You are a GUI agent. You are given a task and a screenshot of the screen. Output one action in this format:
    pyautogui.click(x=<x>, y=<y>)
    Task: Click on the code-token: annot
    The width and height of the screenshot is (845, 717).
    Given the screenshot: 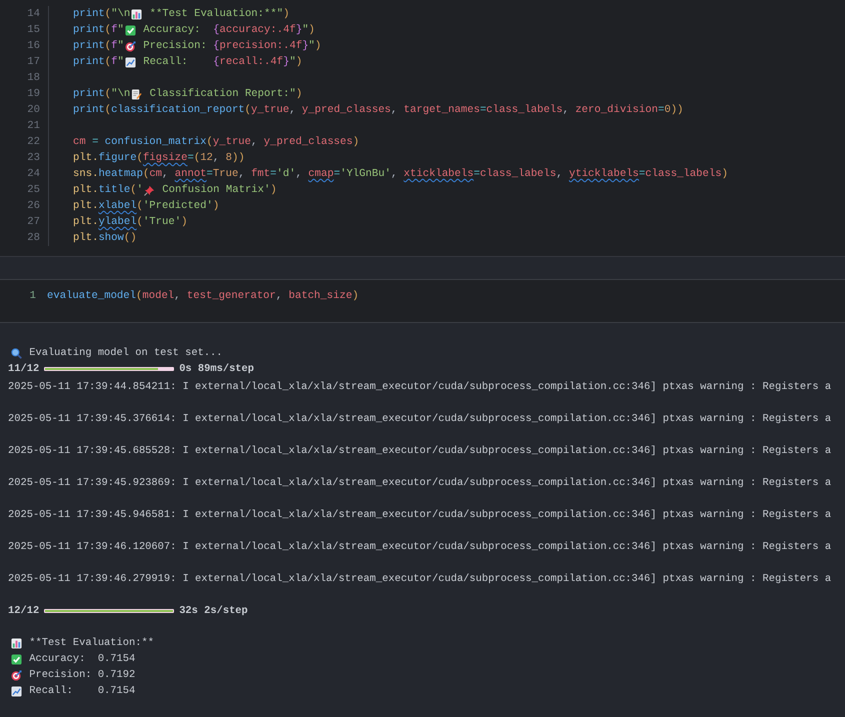 What is the action you would take?
    pyautogui.click(x=190, y=174)
    